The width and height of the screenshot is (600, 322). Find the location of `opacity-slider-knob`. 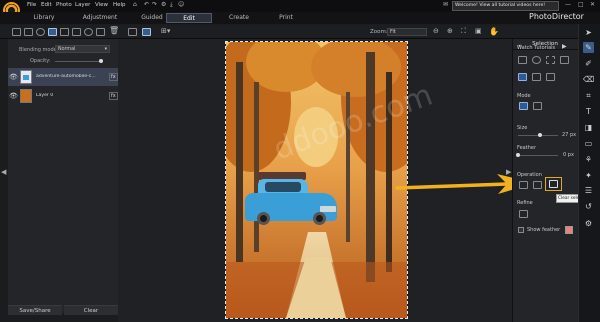

opacity-slider-knob is located at coordinates (101, 61).